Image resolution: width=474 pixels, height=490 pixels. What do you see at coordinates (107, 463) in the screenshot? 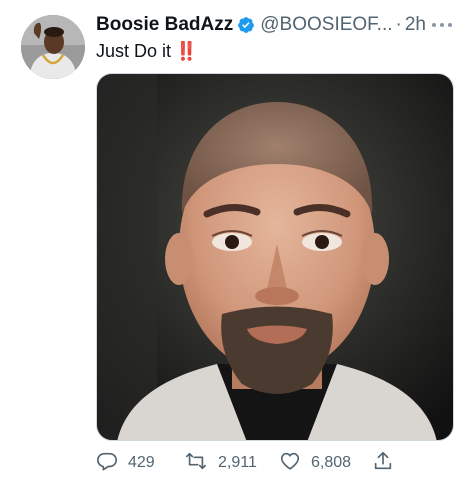
I see `reply-icon` at bounding box center [107, 463].